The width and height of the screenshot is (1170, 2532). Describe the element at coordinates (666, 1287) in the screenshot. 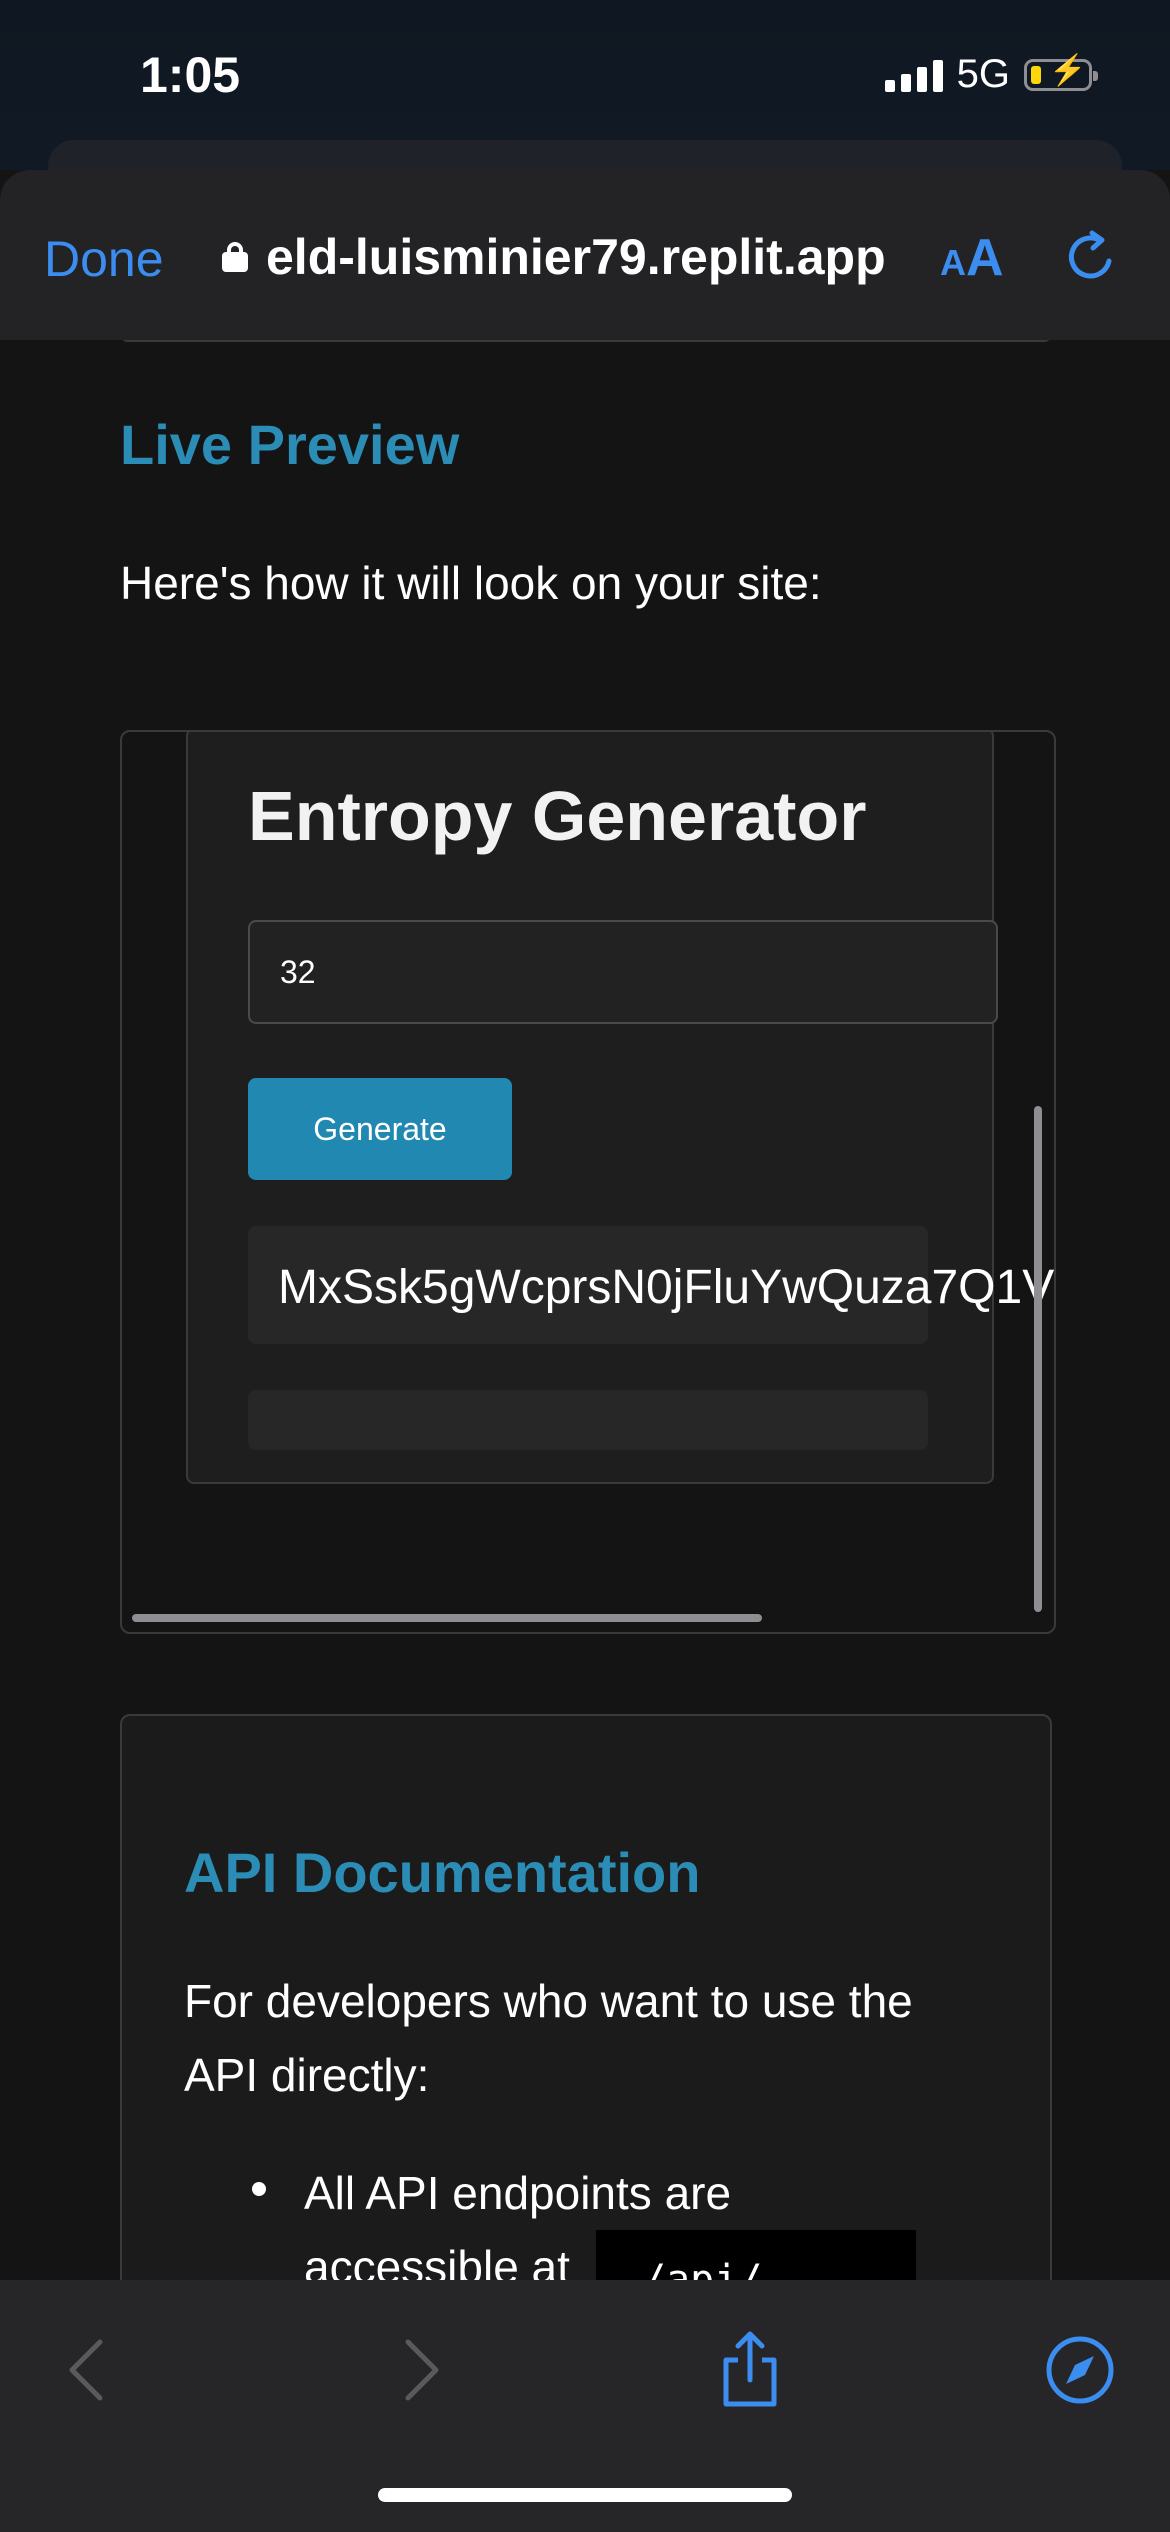

I see `output-text: MxSsk5gWcprsN0jFluYwQuza7Q1V` at that location.